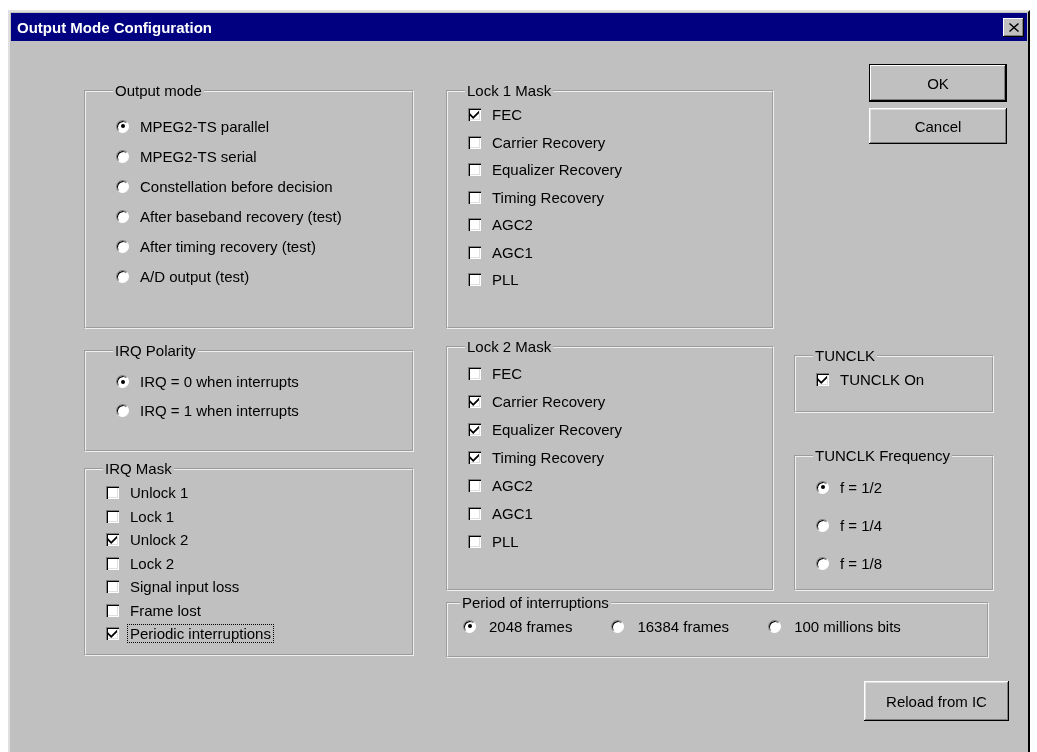  Describe the element at coordinates (138, 468) in the screenshot. I see `group-label: IRQ Mask` at that location.